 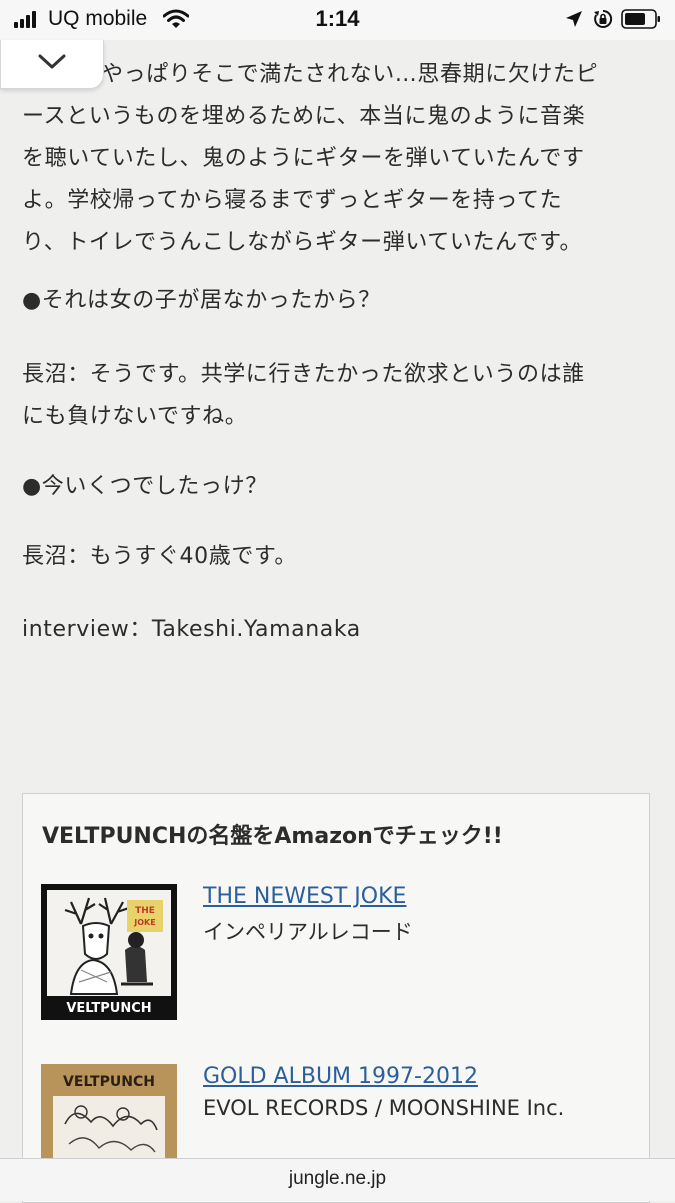 I want to click on interview-answer: 長沼：もうすぐ40歳です。, so click(x=159, y=557).